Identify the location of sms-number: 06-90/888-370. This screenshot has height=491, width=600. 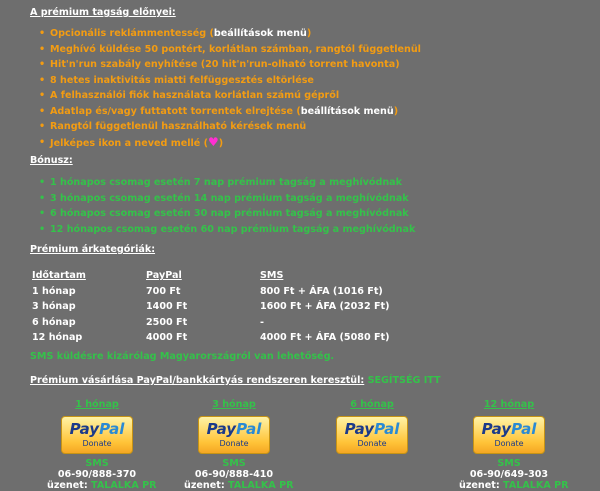
(97, 474).